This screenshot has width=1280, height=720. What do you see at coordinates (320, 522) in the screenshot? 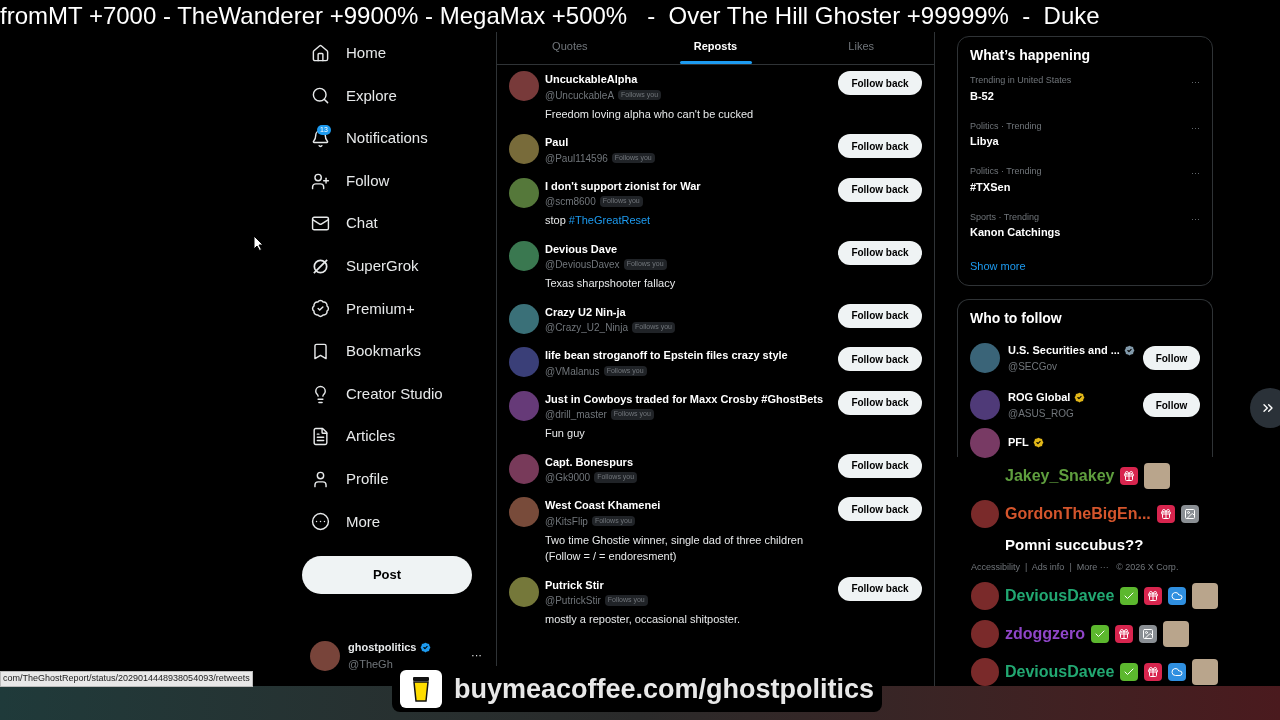
I see `more-icon` at bounding box center [320, 522].